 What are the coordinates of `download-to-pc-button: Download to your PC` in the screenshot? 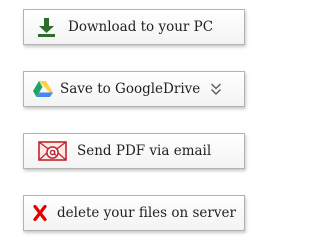 It's located at (134, 27).